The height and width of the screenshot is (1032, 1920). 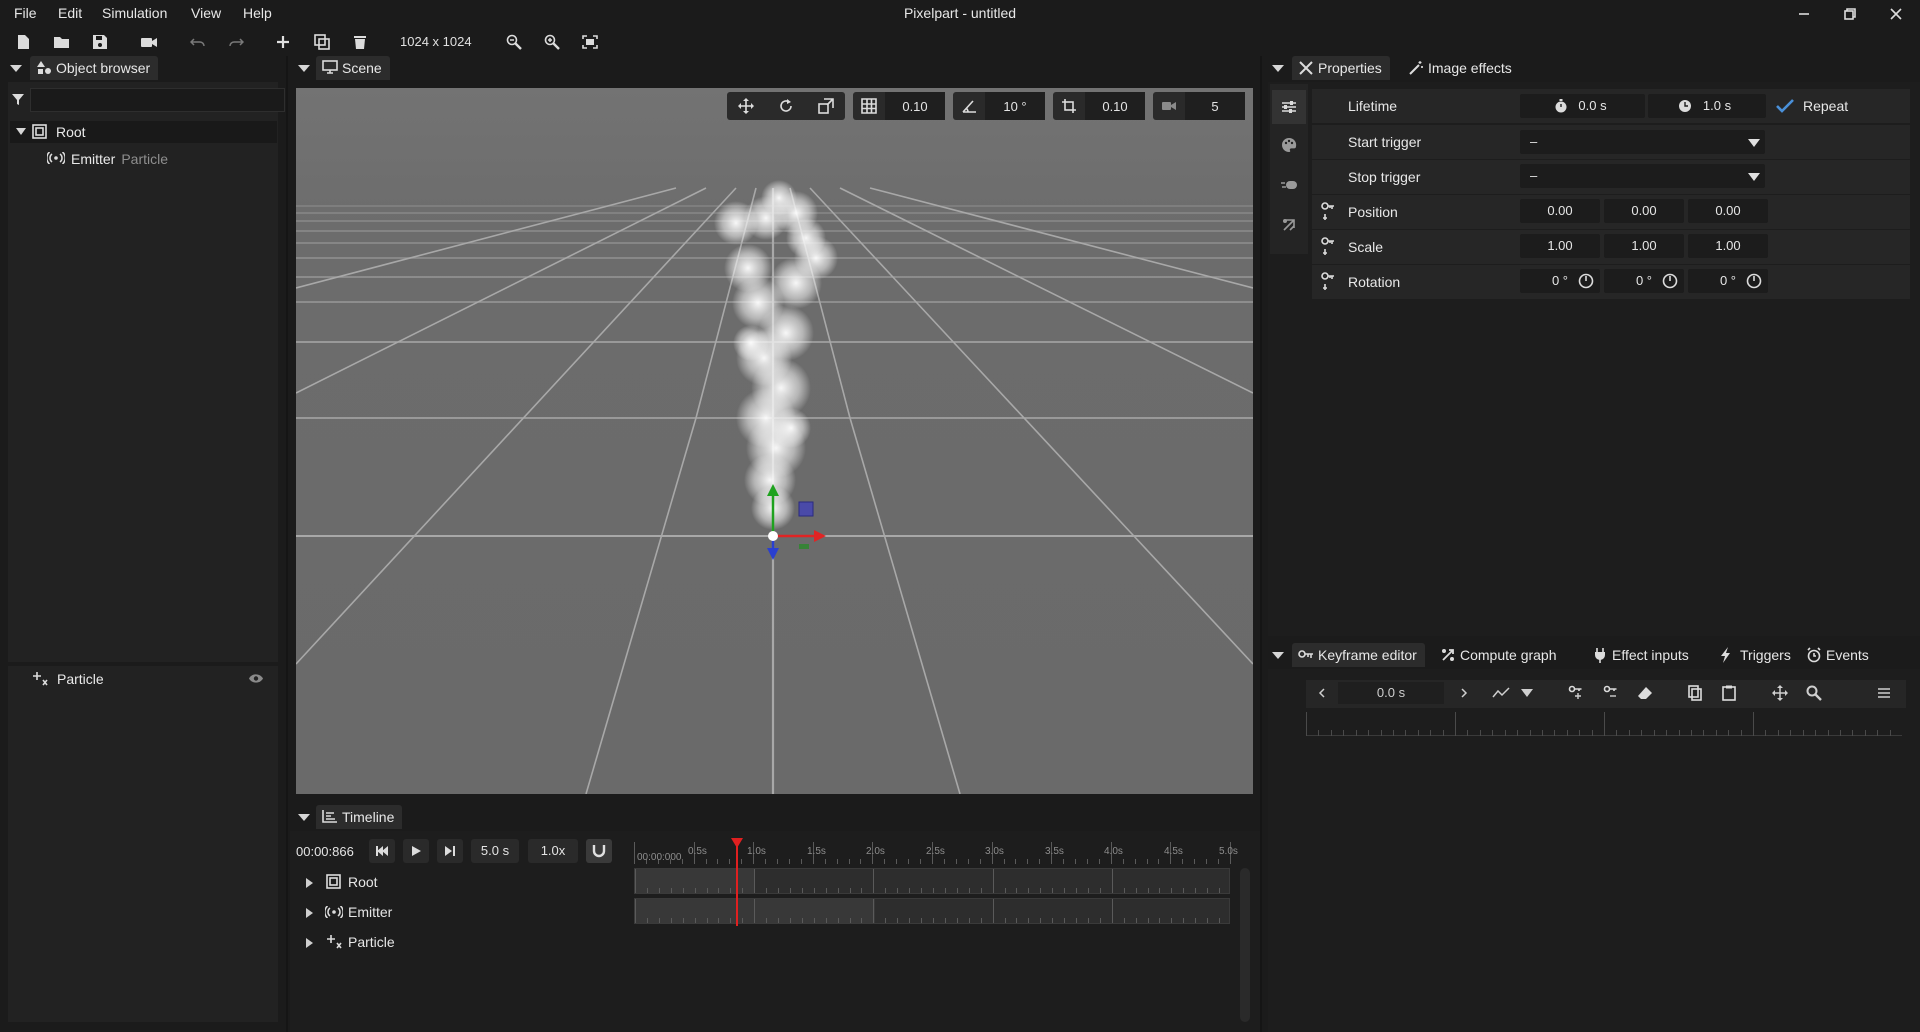 What do you see at coordinates (416, 851) in the screenshot?
I see `play-button` at bounding box center [416, 851].